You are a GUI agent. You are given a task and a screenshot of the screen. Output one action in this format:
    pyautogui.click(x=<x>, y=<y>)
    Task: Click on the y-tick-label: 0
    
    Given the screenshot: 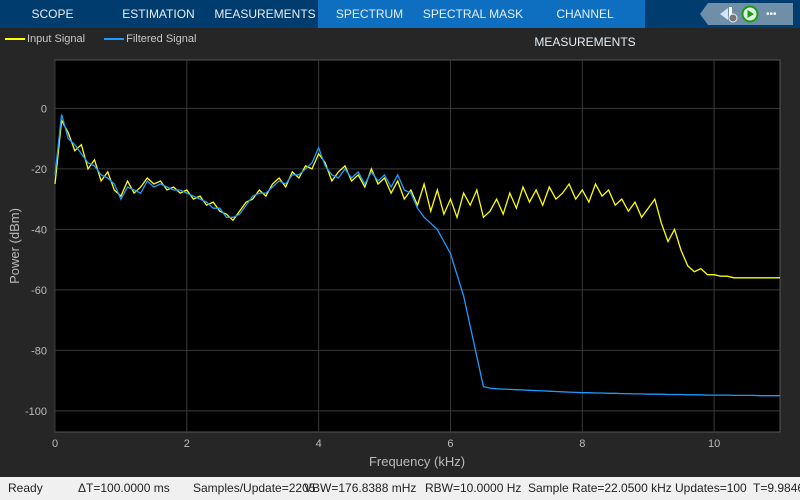 What is the action you would take?
    pyautogui.click(x=44, y=109)
    